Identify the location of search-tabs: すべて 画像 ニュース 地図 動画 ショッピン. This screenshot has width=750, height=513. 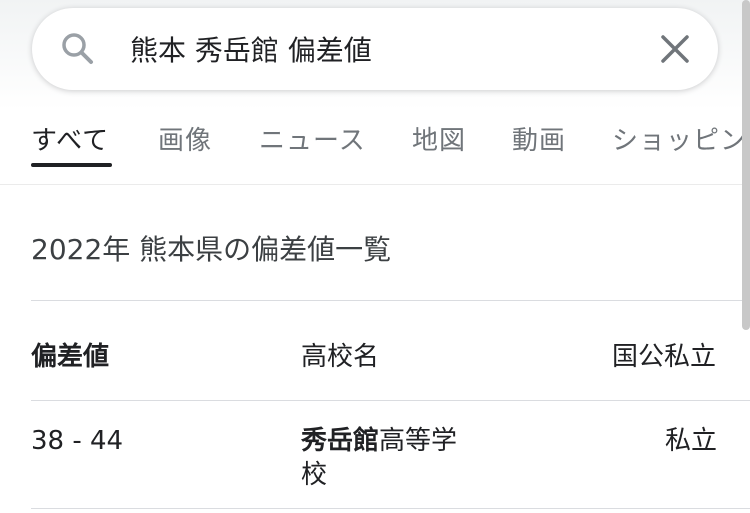
(375, 147).